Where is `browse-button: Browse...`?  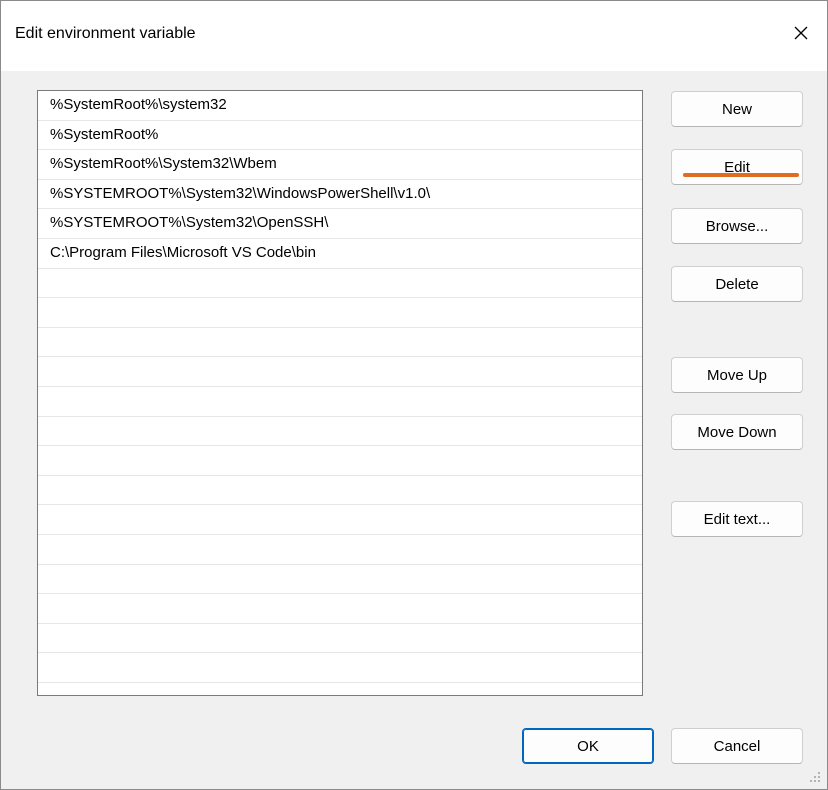 browse-button: Browse... is located at coordinates (737, 226).